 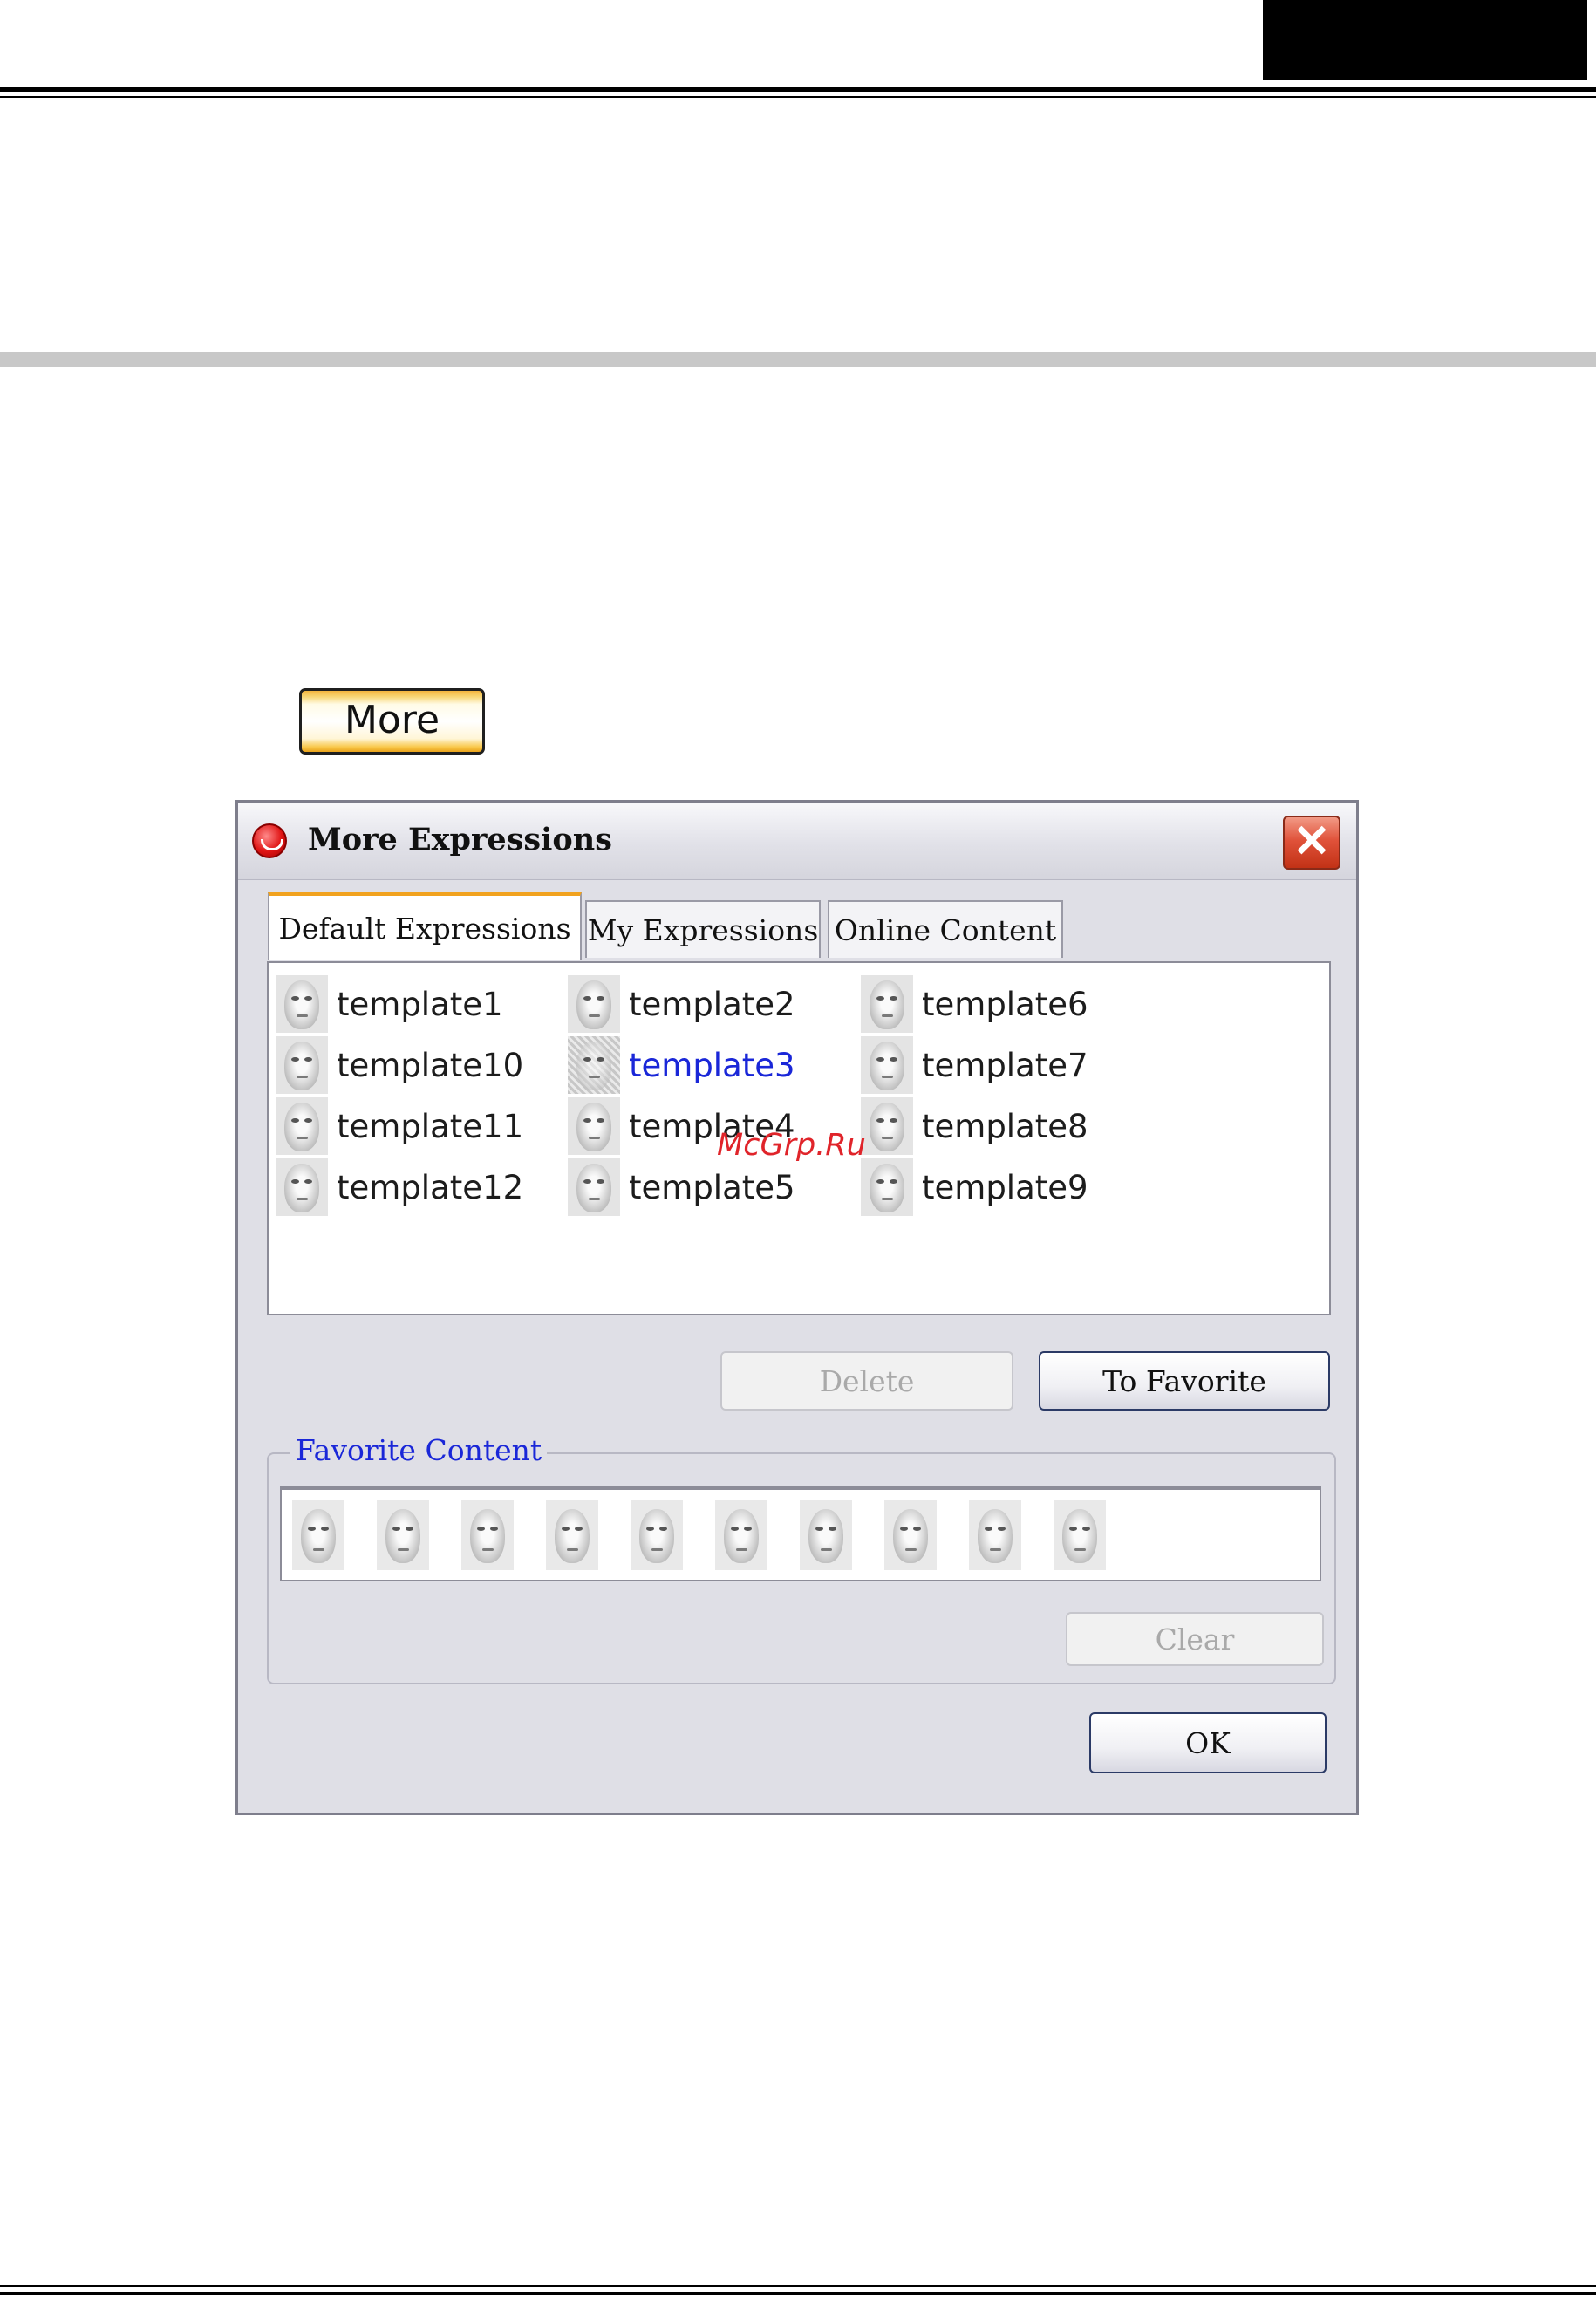 I want to click on list-item-label: template5, so click(x=712, y=1187).